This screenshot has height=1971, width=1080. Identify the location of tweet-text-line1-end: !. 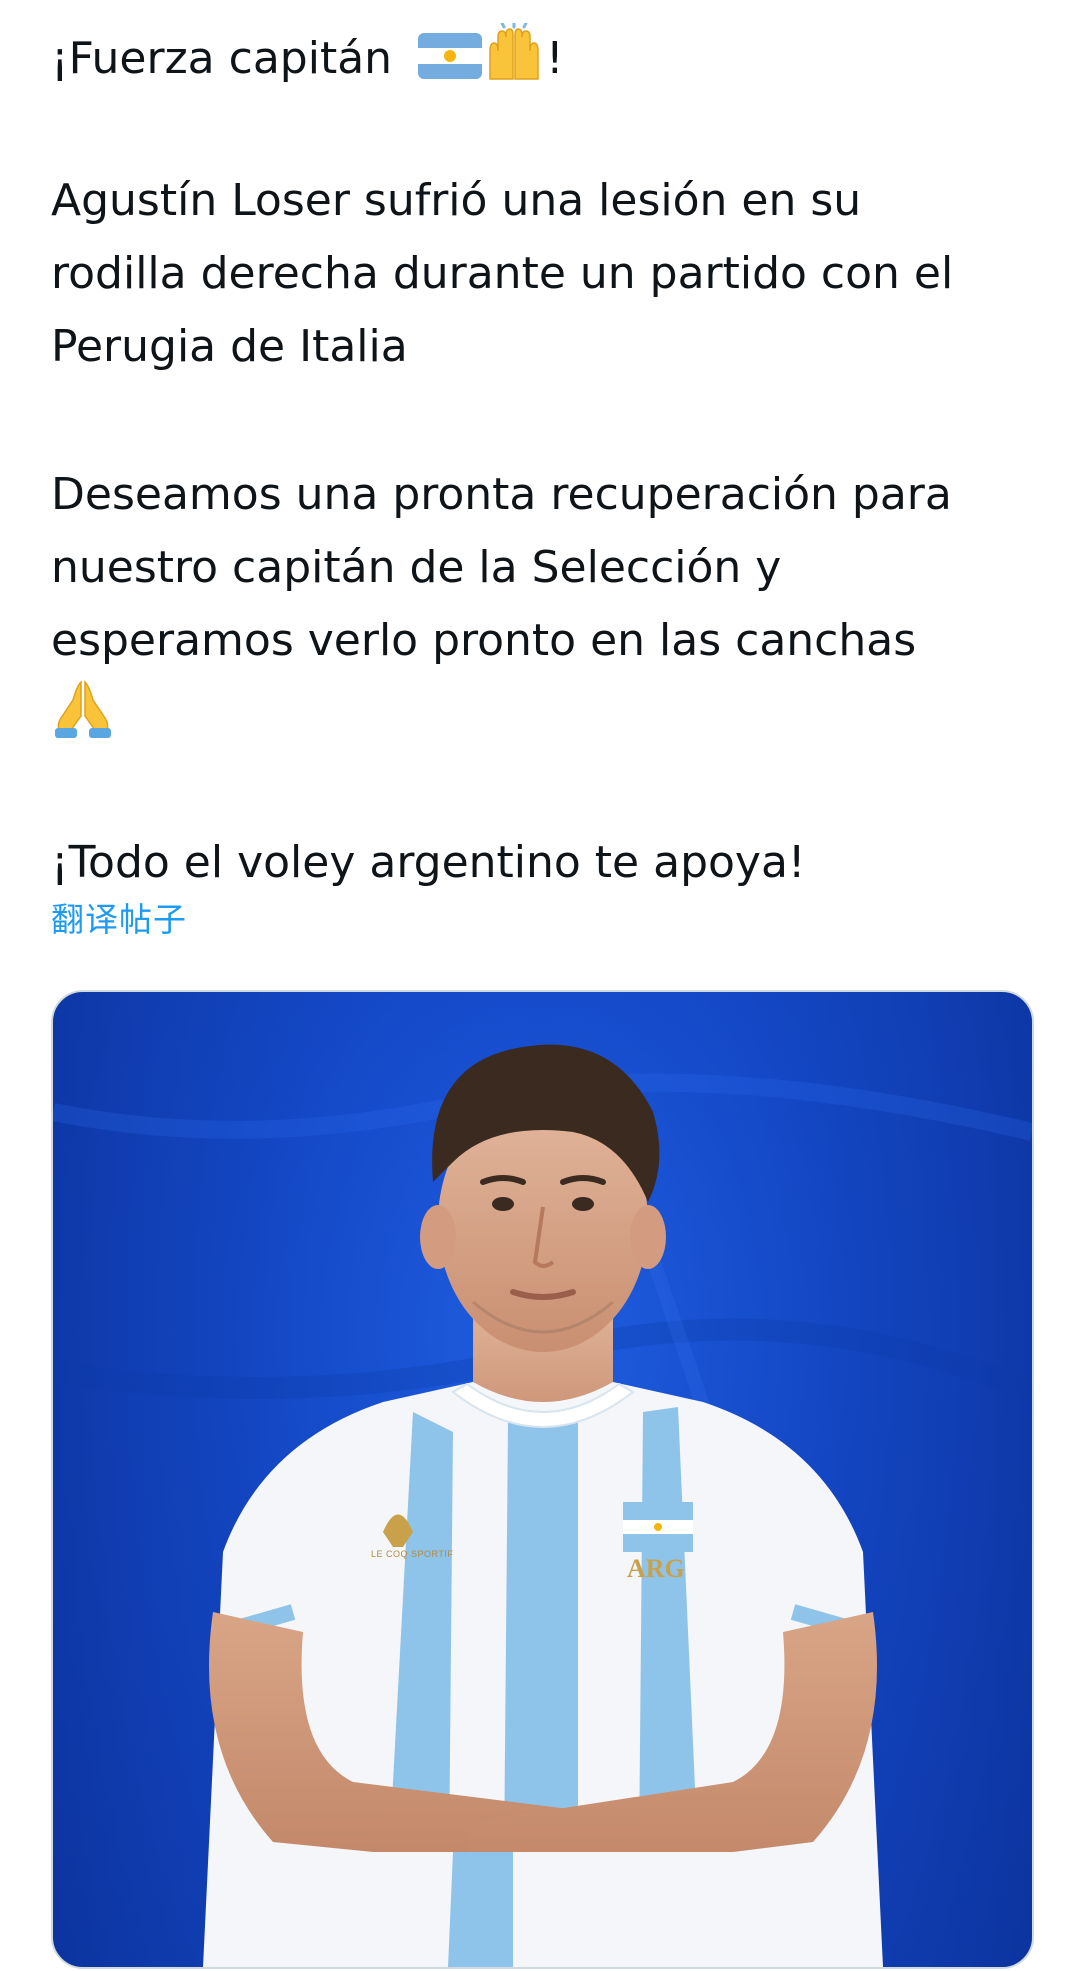
(555, 58).